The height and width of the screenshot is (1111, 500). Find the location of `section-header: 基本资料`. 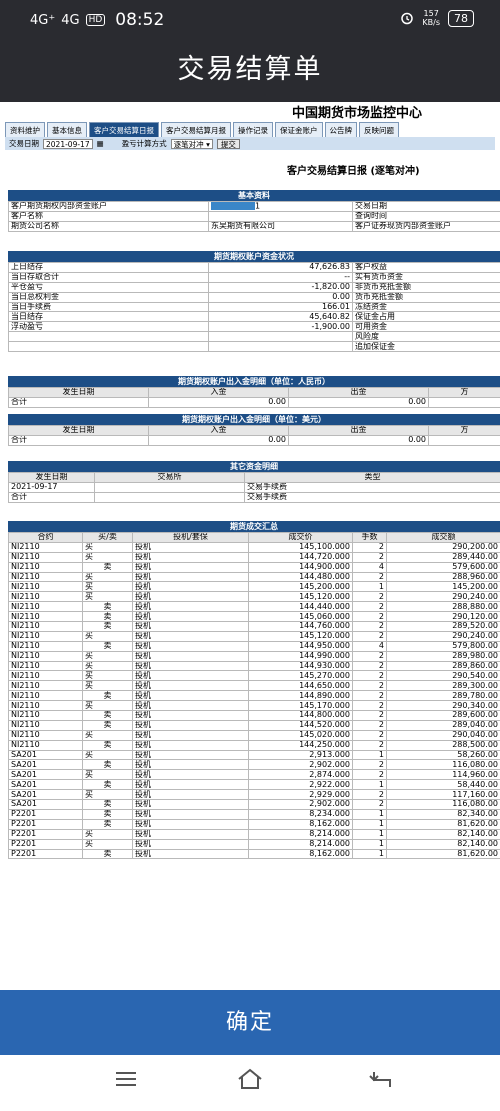

section-header: 基本资料 is located at coordinates (254, 195).